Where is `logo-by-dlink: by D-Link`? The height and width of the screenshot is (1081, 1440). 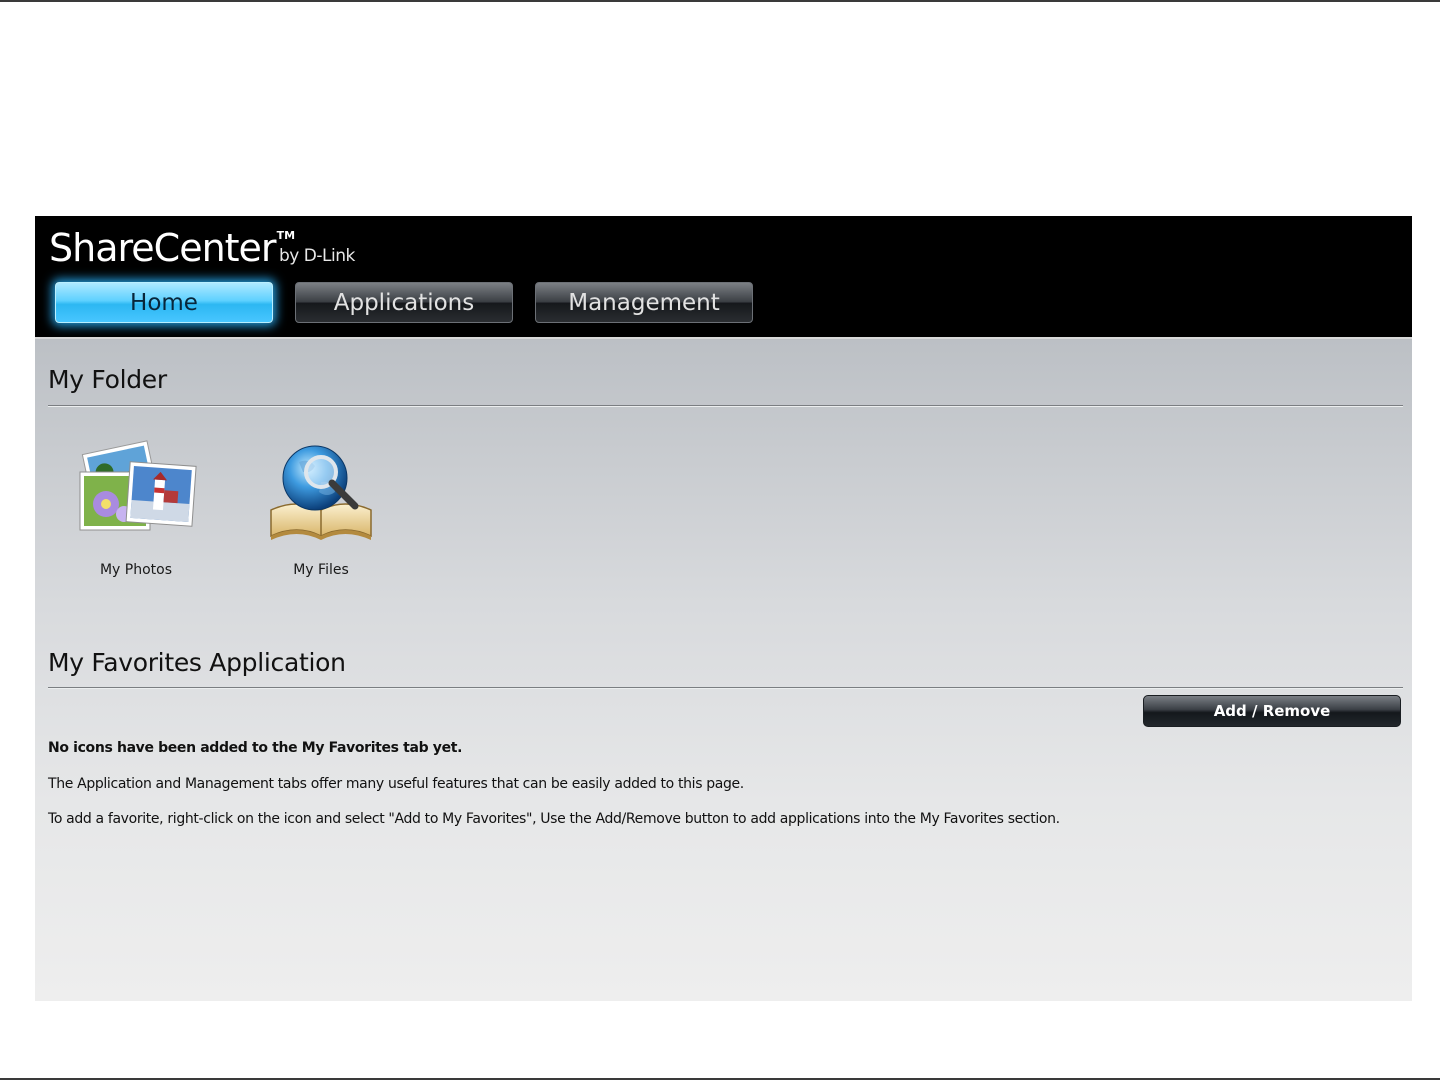 logo-by-dlink: by D-Link is located at coordinates (317, 256).